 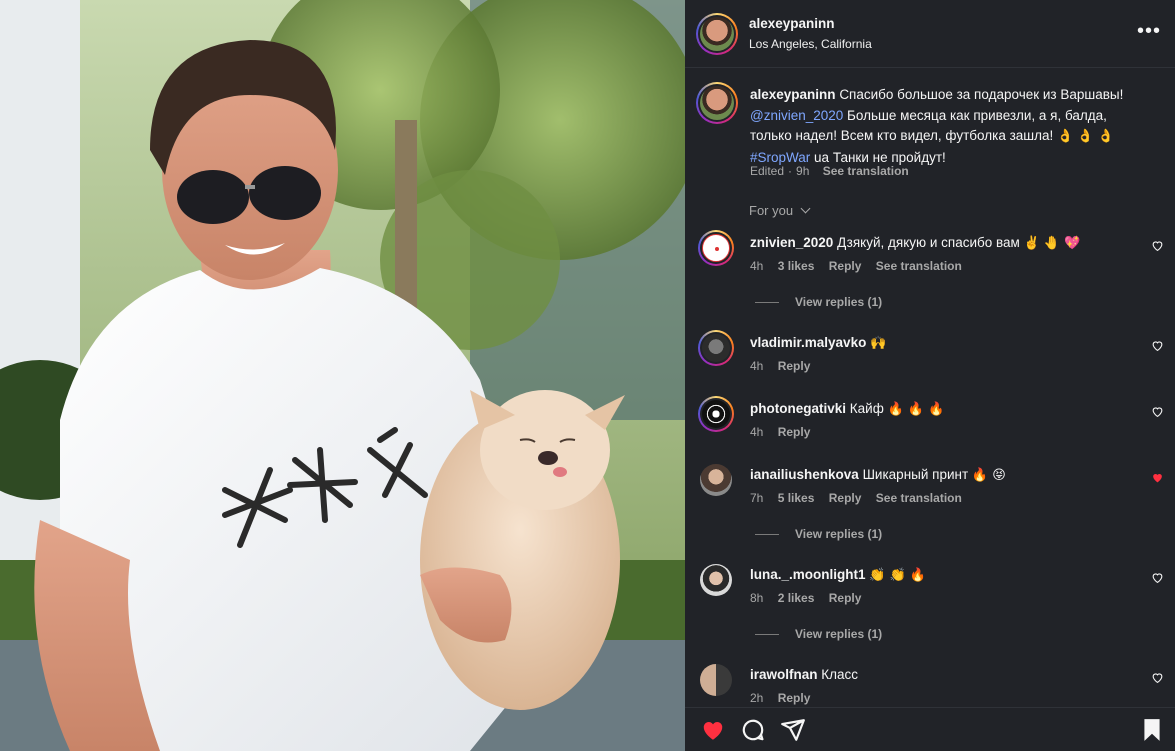 I want to click on comment-text: Класс, so click(x=840, y=674).